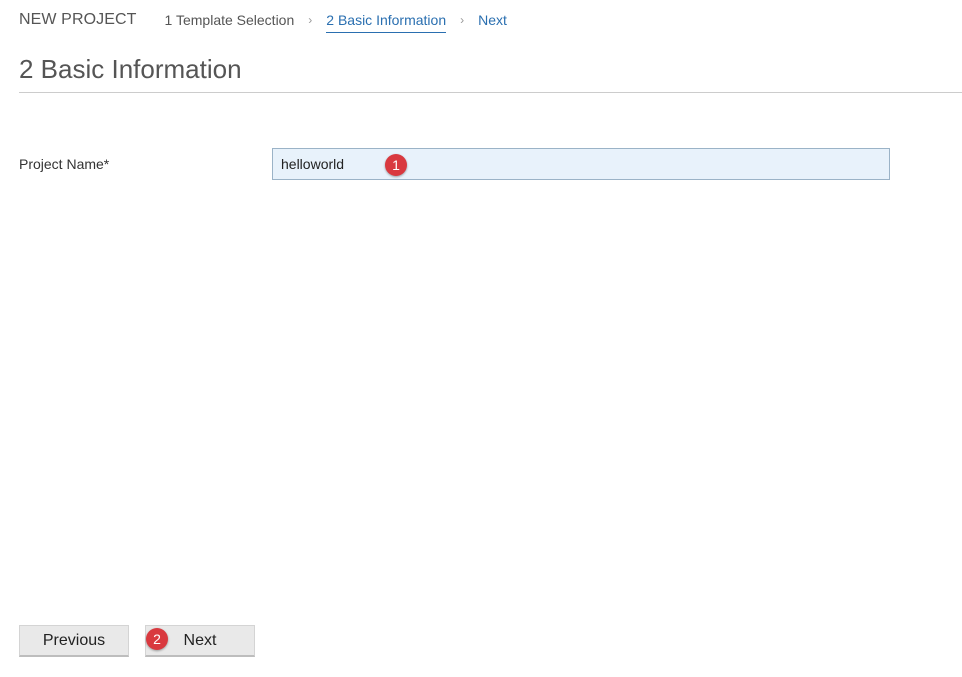 The height and width of the screenshot is (677, 962). I want to click on project-name-input, so click(581, 164).